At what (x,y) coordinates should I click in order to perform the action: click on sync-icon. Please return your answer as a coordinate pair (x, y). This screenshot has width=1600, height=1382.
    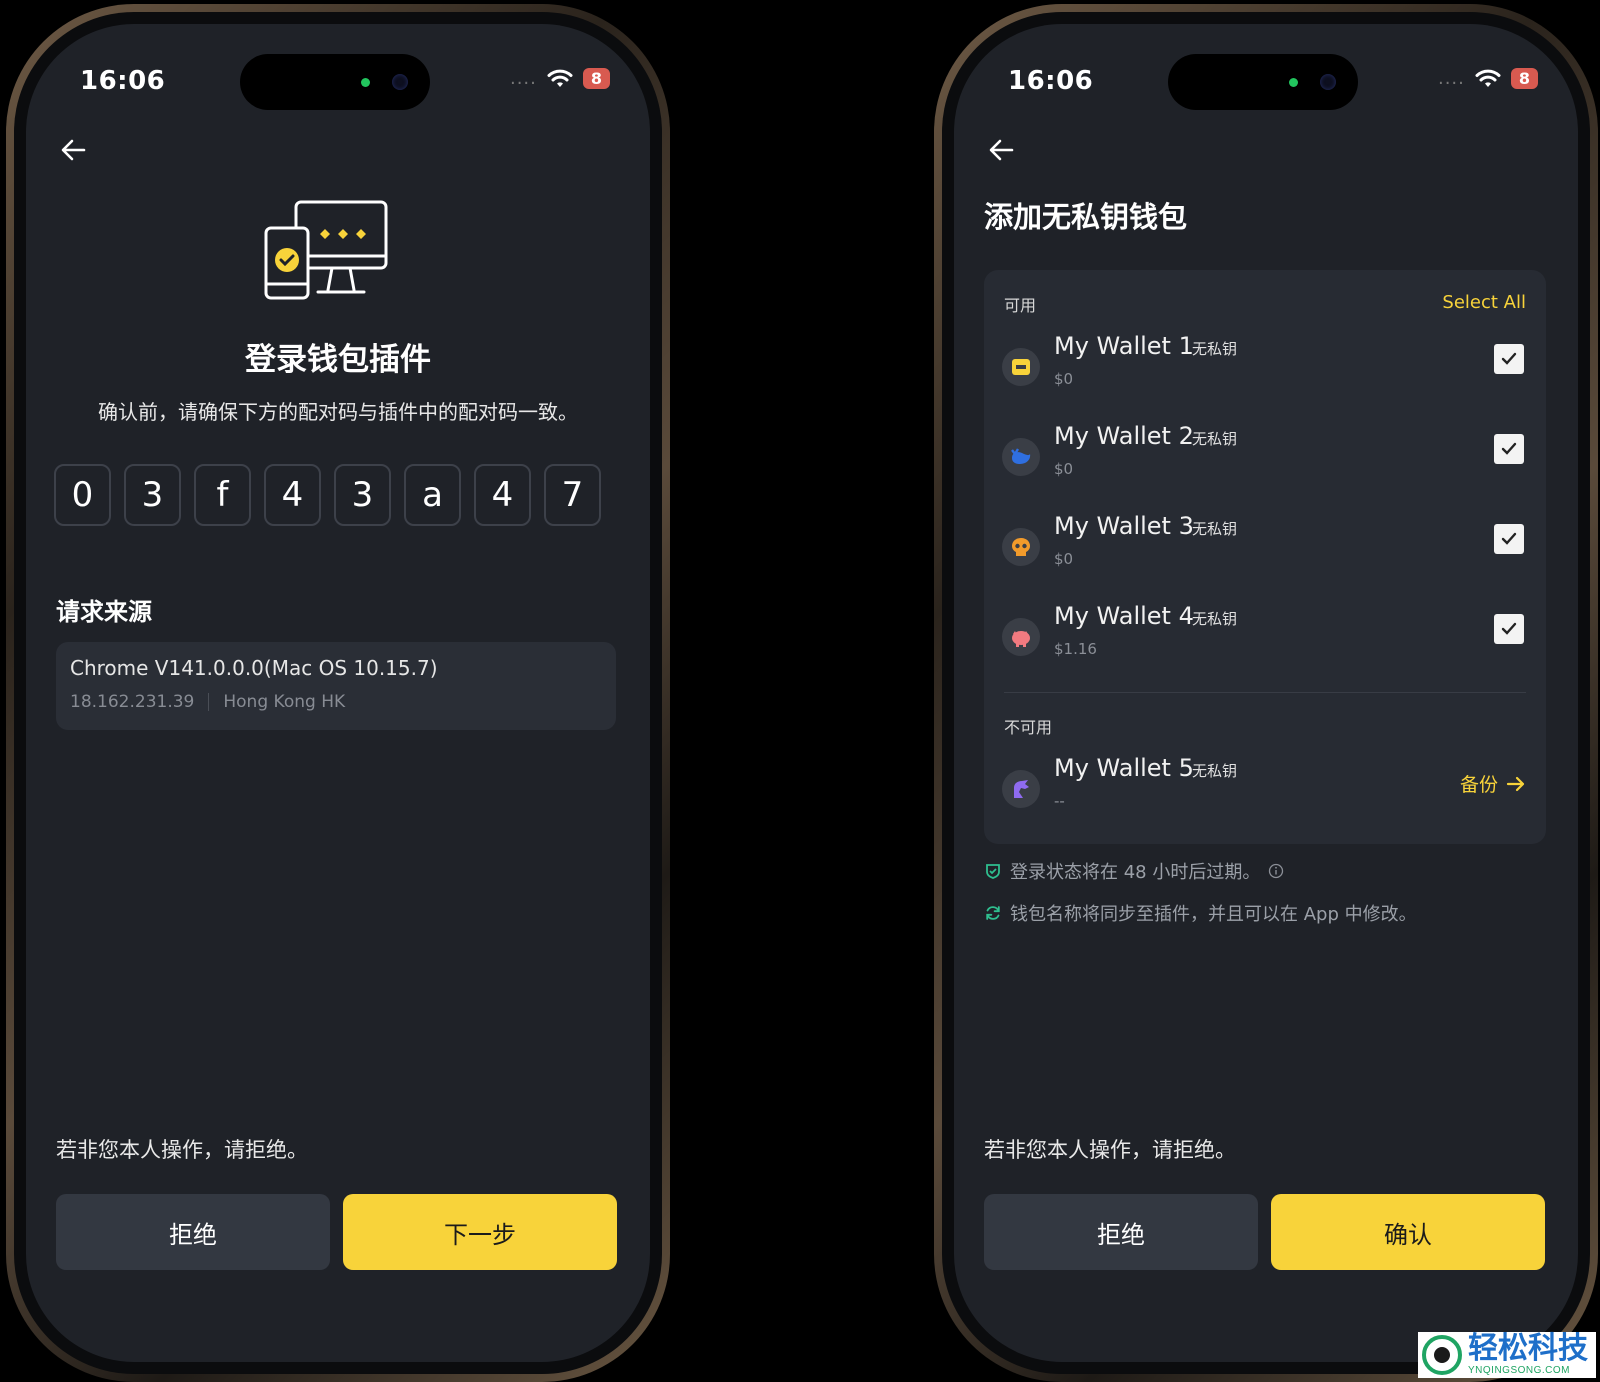
    Looking at the image, I should click on (993, 913).